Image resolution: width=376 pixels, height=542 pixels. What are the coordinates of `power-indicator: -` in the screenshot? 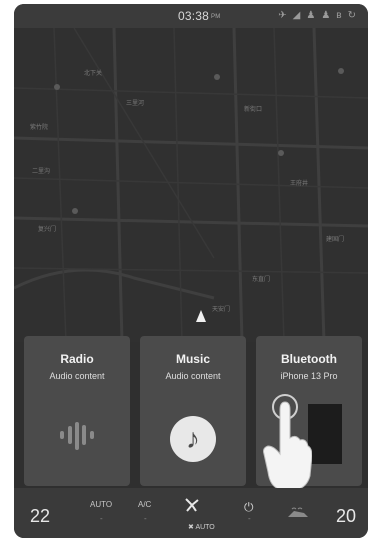 It's located at (249, 518).